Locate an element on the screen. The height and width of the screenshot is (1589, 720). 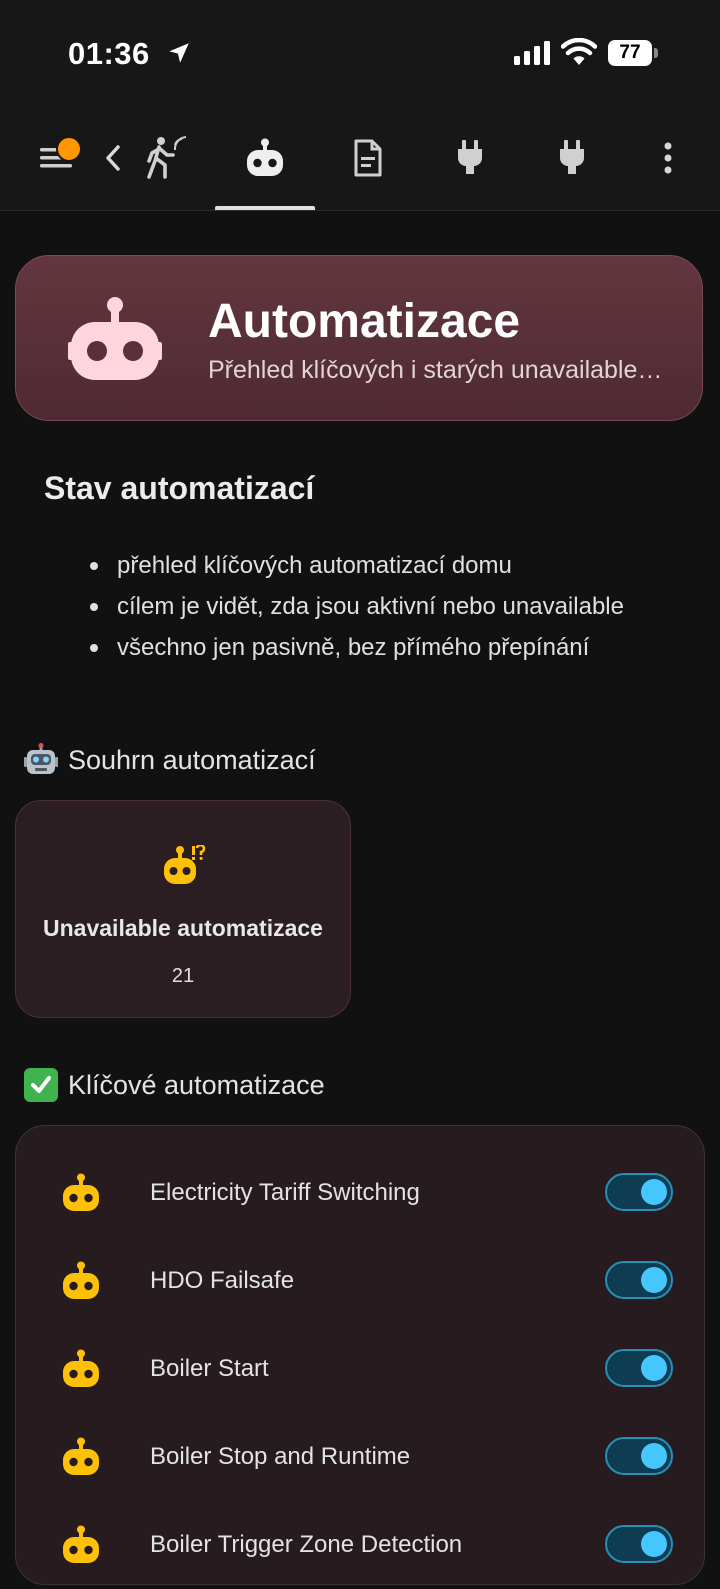
automation-name: Boiler Trigger Zone Detection is located at coordinates (306, 1544).